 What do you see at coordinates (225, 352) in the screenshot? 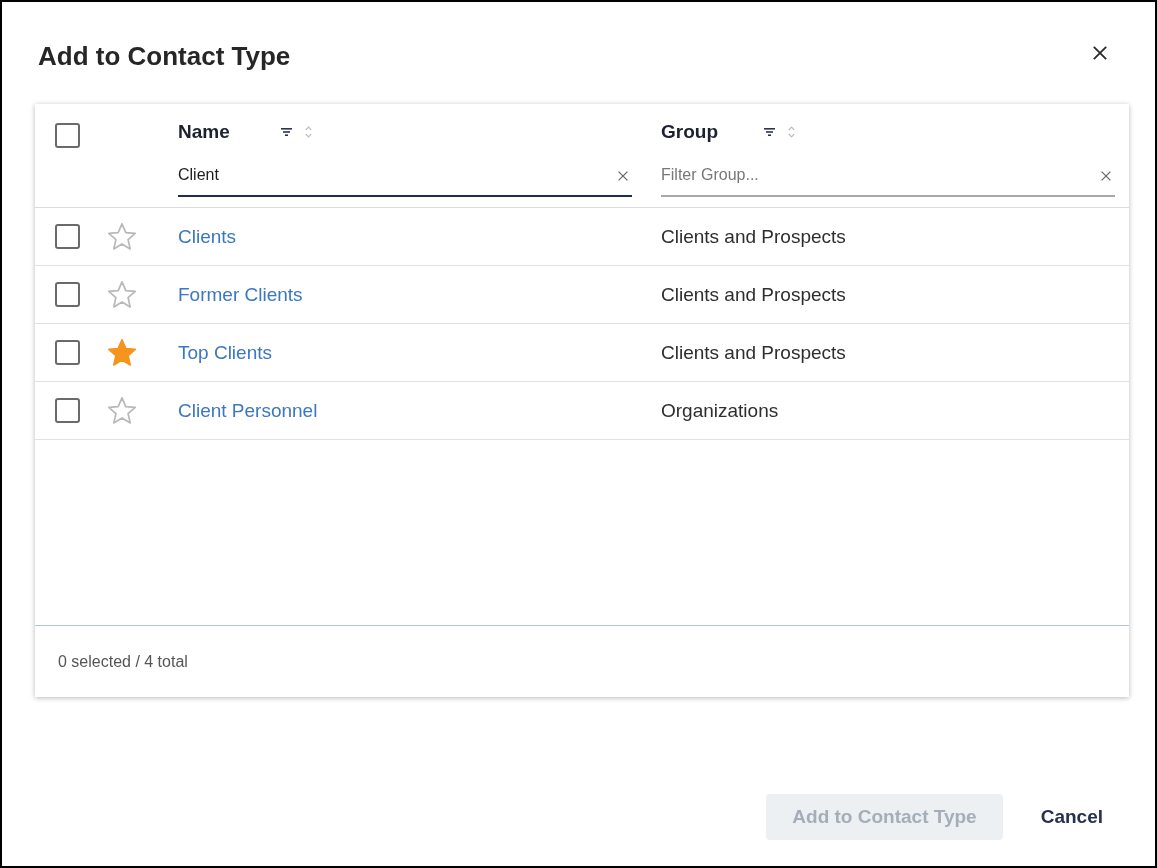
I see `contact-type-link: Top Clients` at bounding box center [225, 352].